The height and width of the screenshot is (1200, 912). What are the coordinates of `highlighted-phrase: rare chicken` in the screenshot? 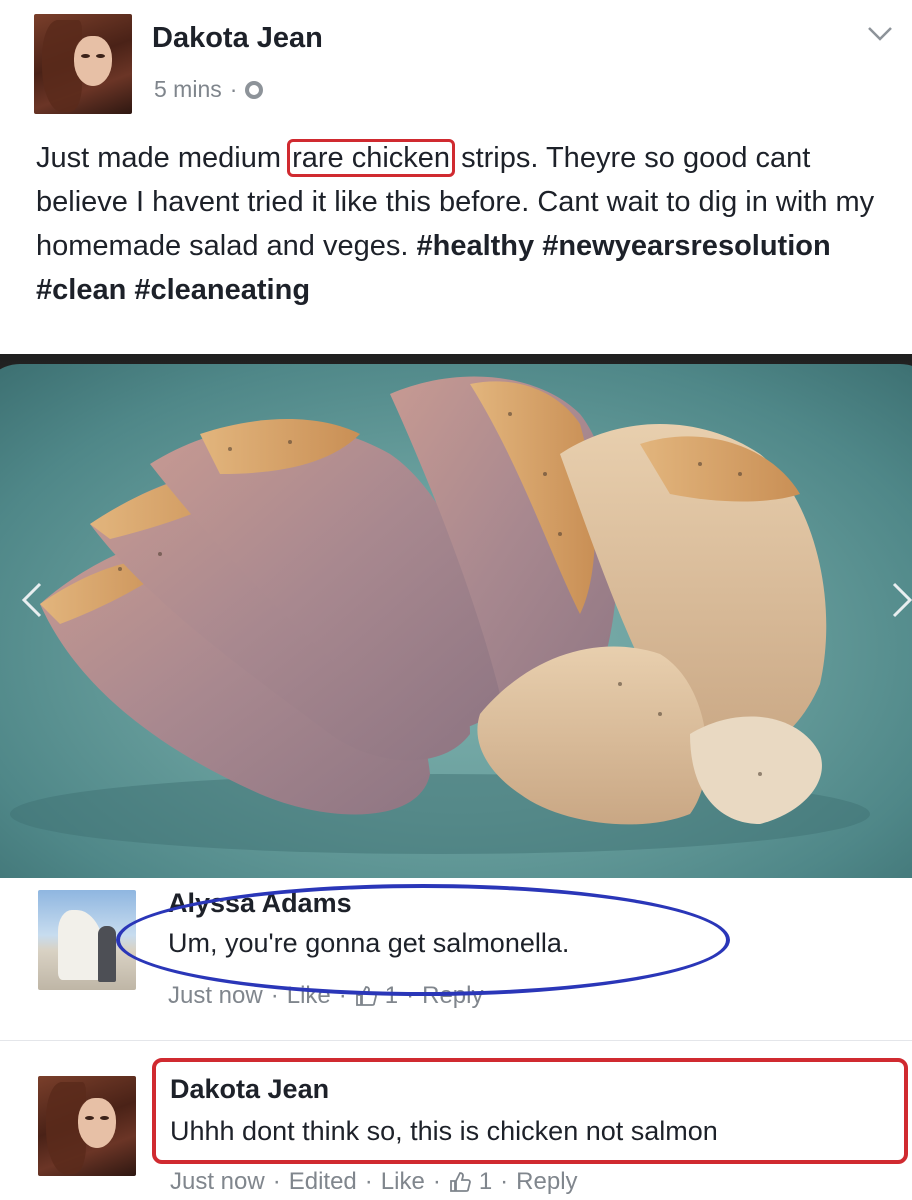 It's located at (371, 158).